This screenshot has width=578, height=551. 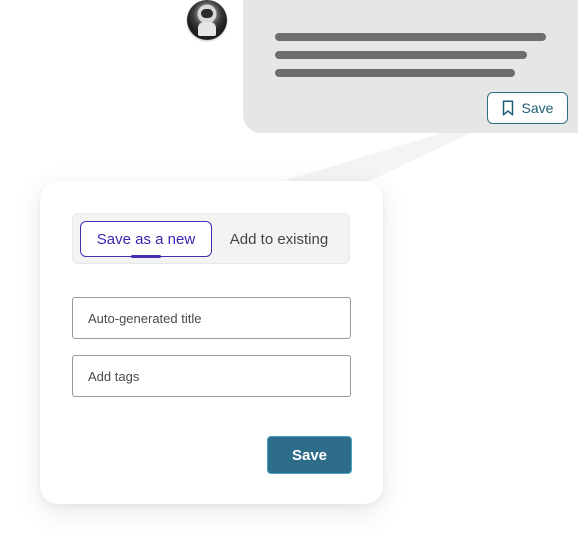 What do you see at coordinates (507, 108) in the screenshot?
I see `bookmark-icon` at bounding box center [507, 108].